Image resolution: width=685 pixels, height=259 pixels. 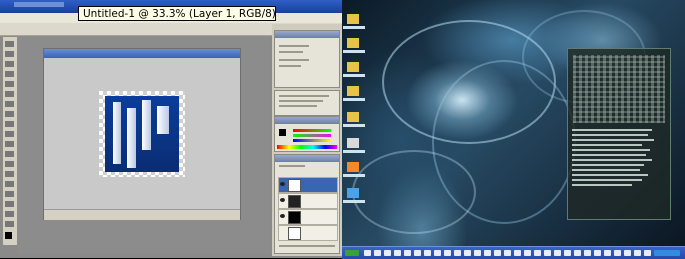 I want to click on layers-palette, so click(x=307, y=204).